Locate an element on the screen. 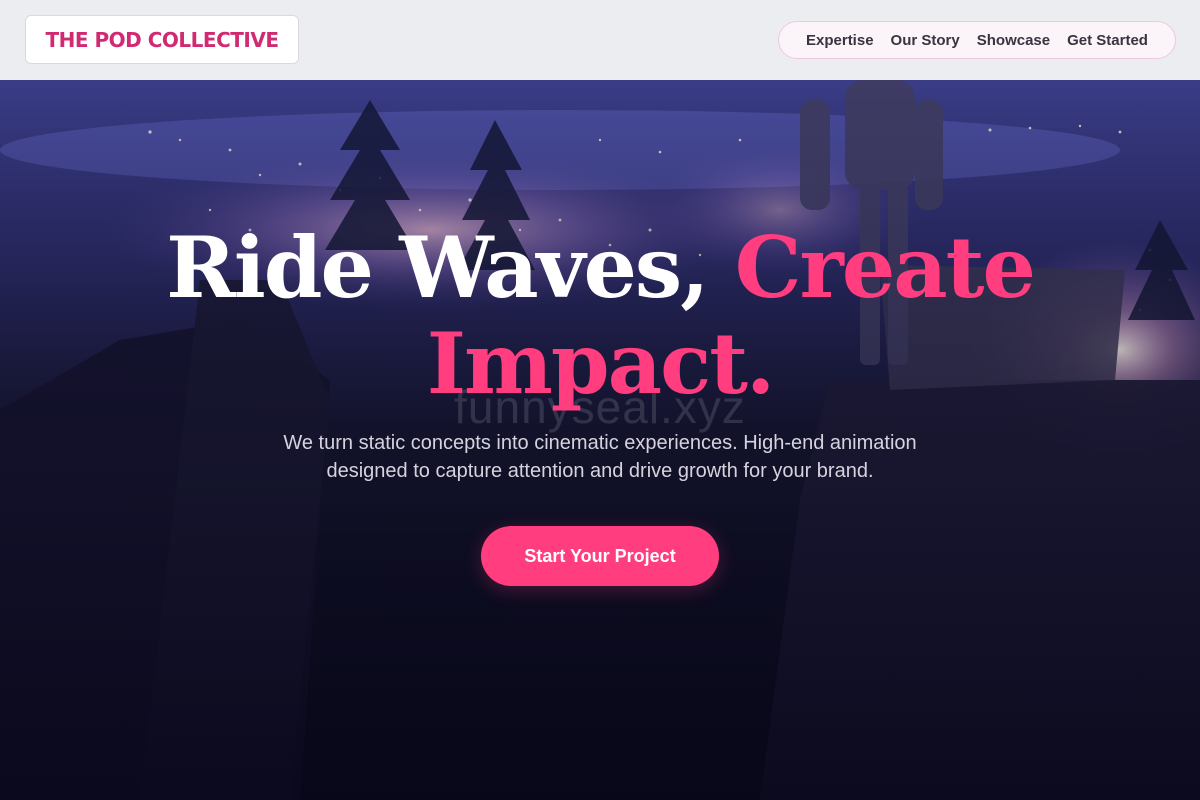 This screenshot has height=800, width=1200. logo: THE POD COLLECTIVE is located at coordinates (162, 39).